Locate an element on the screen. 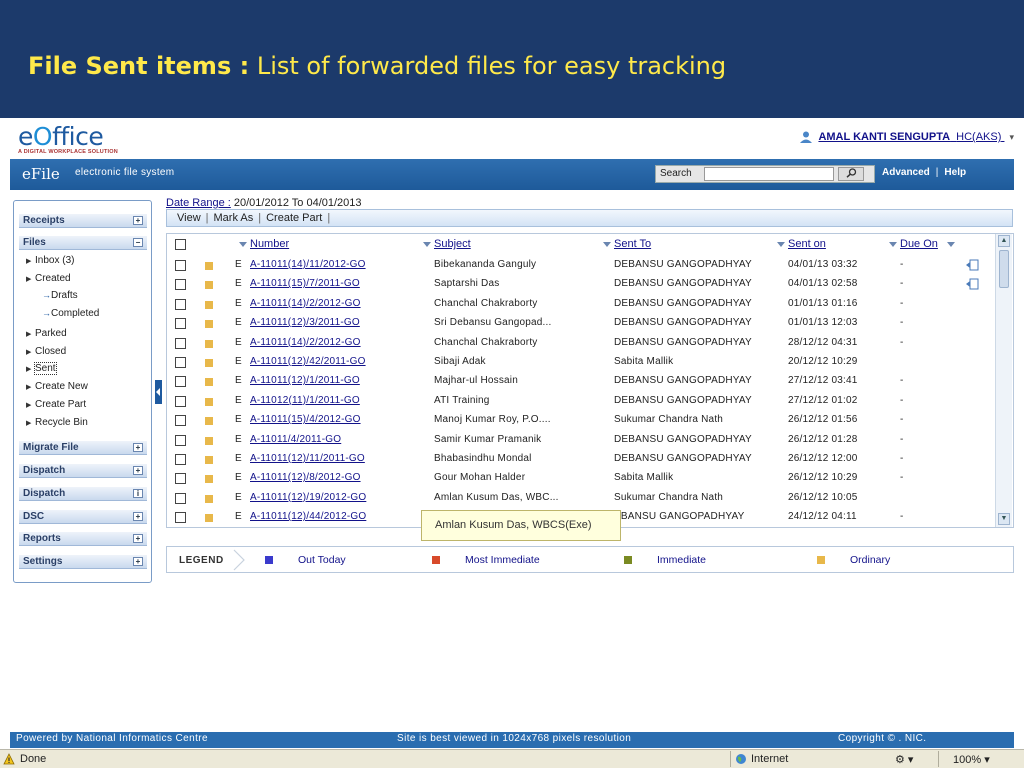 This screenshot has width=1024, height=768. sidebar-item-recycle-bin: ▶ Recycle Bin is located at coordinates (57, 422).